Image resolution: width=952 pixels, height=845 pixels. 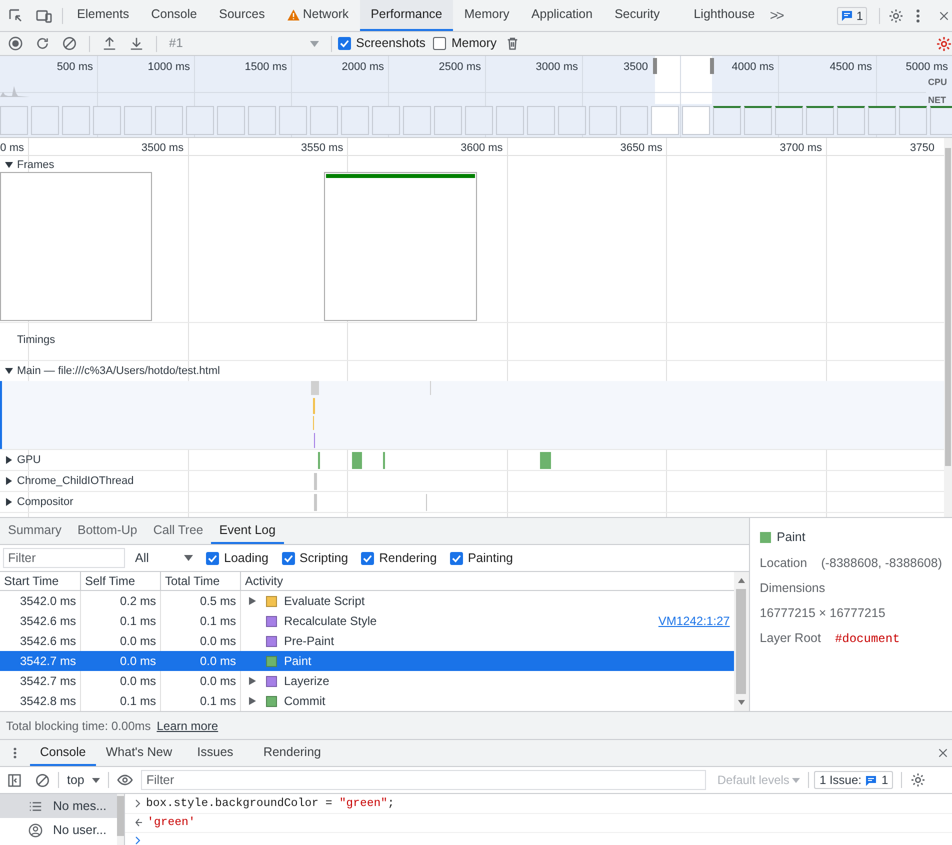 I want to click on checkbox-label: Scripting, so click(x=324, y=558).